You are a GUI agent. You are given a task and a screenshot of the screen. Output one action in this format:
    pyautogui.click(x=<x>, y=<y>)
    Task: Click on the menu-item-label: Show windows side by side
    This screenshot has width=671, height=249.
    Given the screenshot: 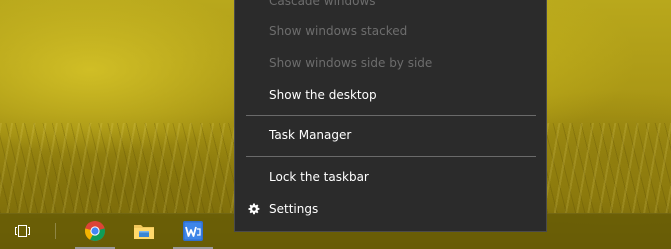 What is the action you would take?
    pyautogui.click(x=351, y=63)
    